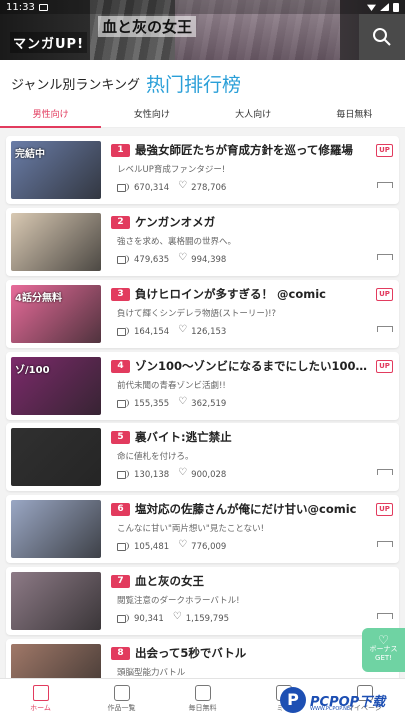 The width and height of the screenshot is (405, 720). What do you see at coordinates (332, 709) in the screenshot?
I see `watermark-subtext: WWW.PCPOP.NET` at bounding box center [332, 709].